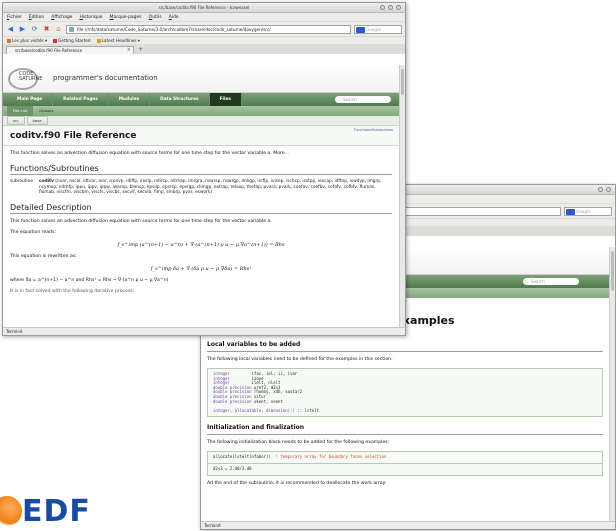 The width and height of the screenshot is (616, 531). What do you see at coordinates (55, 40) in the screenshot?
I see `firefox-icon` at bounding box center [55, 40].